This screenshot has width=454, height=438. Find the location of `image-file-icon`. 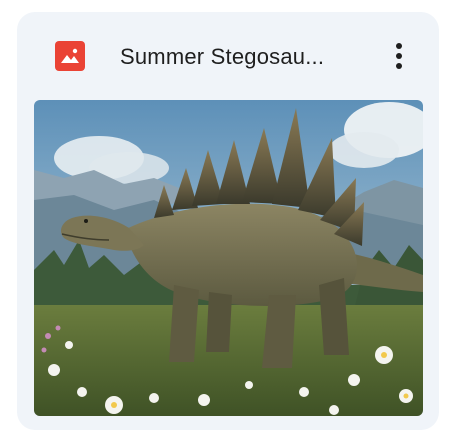

image-file-icon is located at coordinates (70, 56).